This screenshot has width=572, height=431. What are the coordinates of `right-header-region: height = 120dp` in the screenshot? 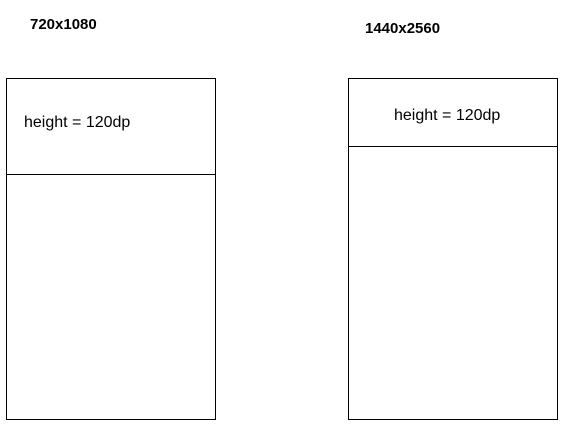 It's located at (453, 113).